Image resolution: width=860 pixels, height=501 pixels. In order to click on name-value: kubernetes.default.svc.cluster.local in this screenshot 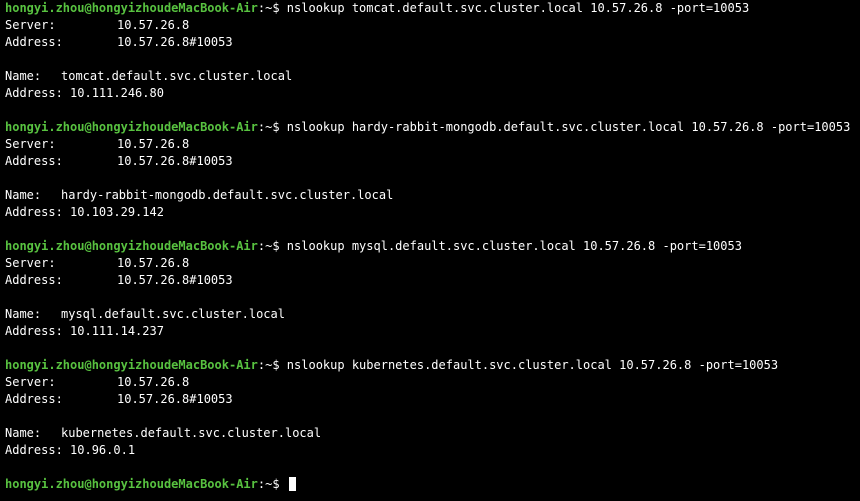, I will do `click(191, 433)`.